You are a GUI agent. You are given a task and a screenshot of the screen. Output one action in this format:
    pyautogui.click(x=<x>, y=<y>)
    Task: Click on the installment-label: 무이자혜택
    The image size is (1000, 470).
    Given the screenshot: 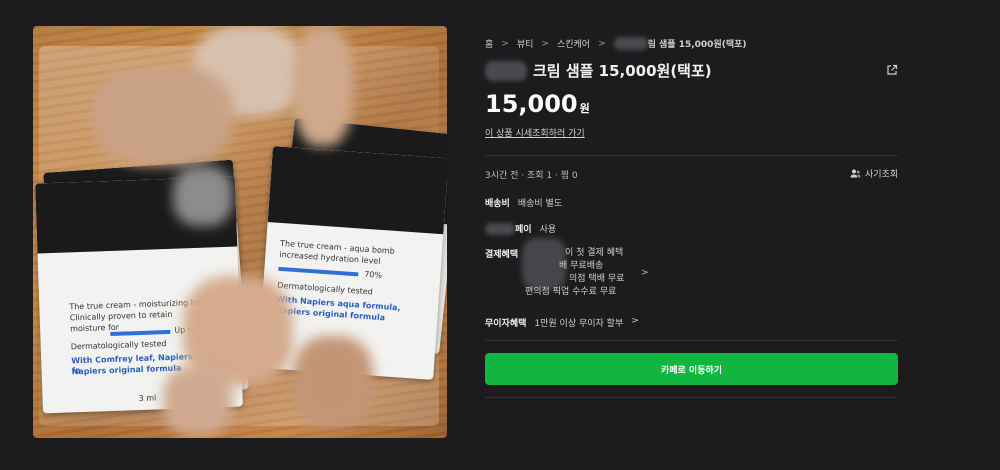 What is the action you would take?
    pyautogui.click(x=506, y=324)
    